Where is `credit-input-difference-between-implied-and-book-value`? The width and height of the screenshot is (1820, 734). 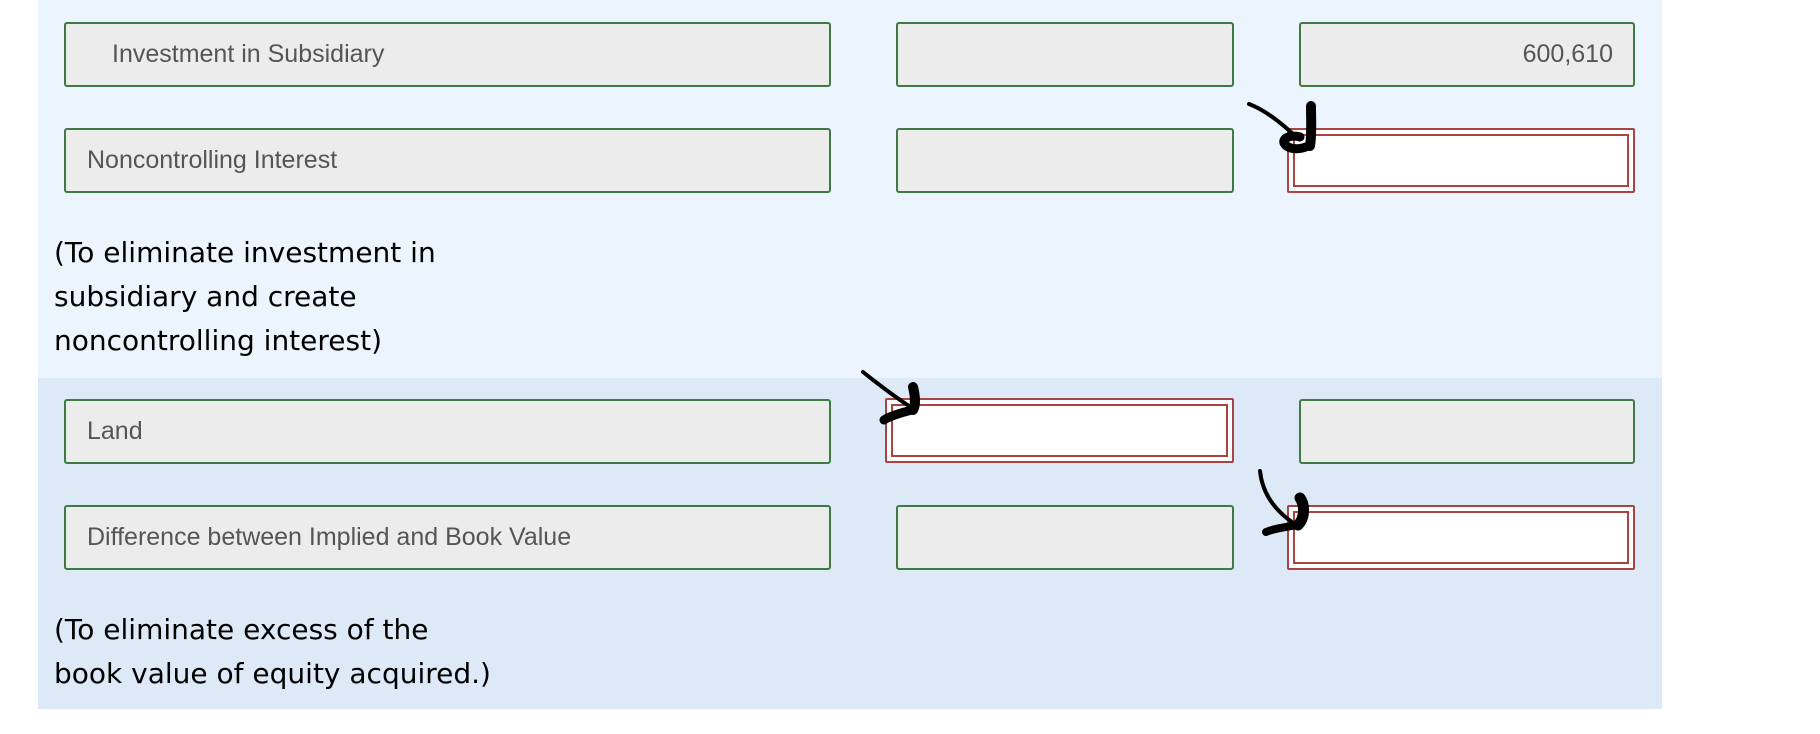
credit-input-difference-between-implied-and-book-value is located at coordinates (1461, 537).